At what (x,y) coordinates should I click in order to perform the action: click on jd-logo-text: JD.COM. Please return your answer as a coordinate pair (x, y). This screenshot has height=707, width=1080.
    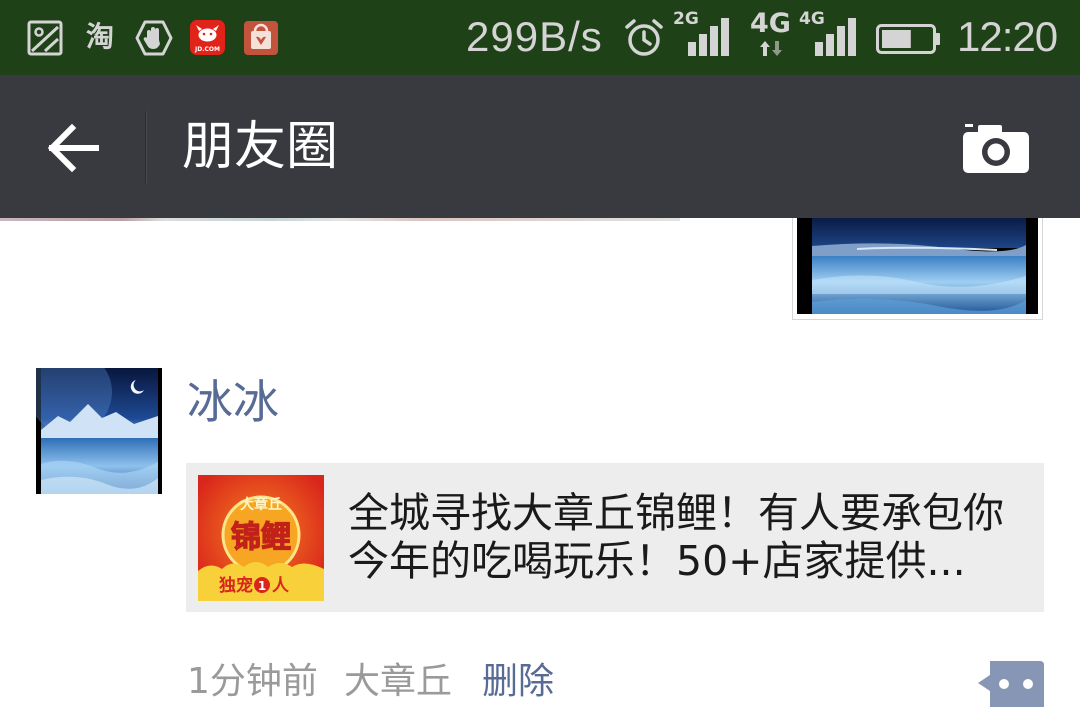
    Looking at the image, I should click on (207, 49).